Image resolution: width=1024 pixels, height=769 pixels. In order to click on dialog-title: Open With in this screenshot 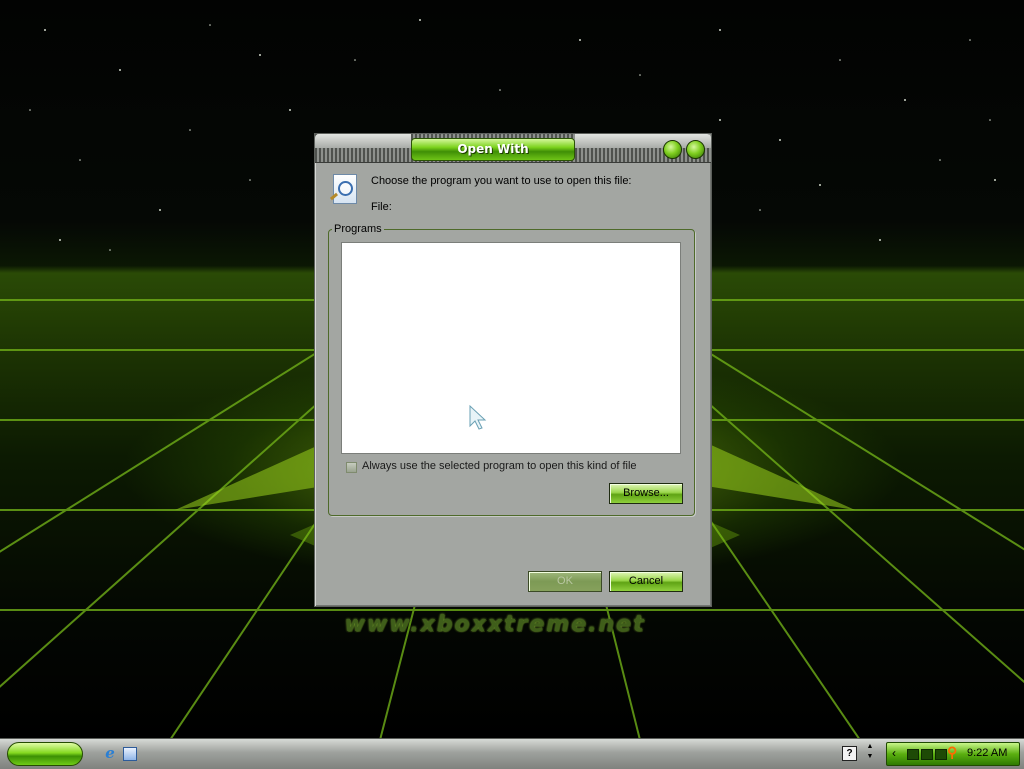, I will do `click(493, 149)`.